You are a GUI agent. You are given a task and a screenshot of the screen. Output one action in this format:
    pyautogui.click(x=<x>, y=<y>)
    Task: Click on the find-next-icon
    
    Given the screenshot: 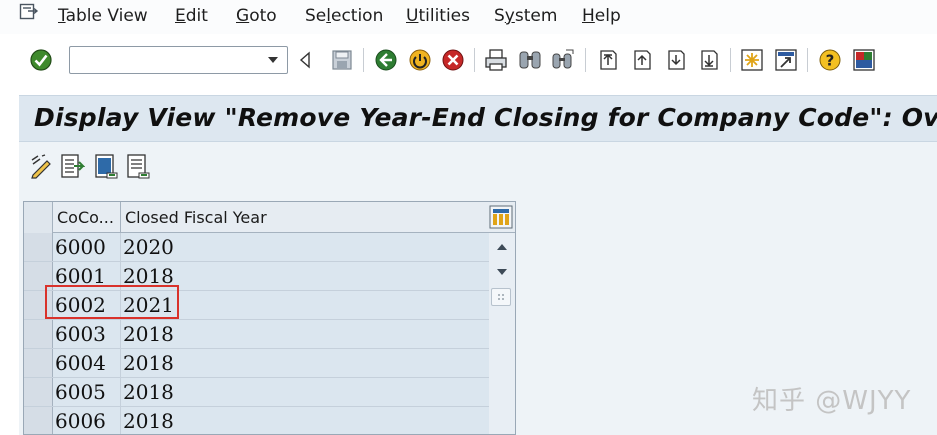 What is the action you would take?
    pyautogui.click(x=563, y=59)
    